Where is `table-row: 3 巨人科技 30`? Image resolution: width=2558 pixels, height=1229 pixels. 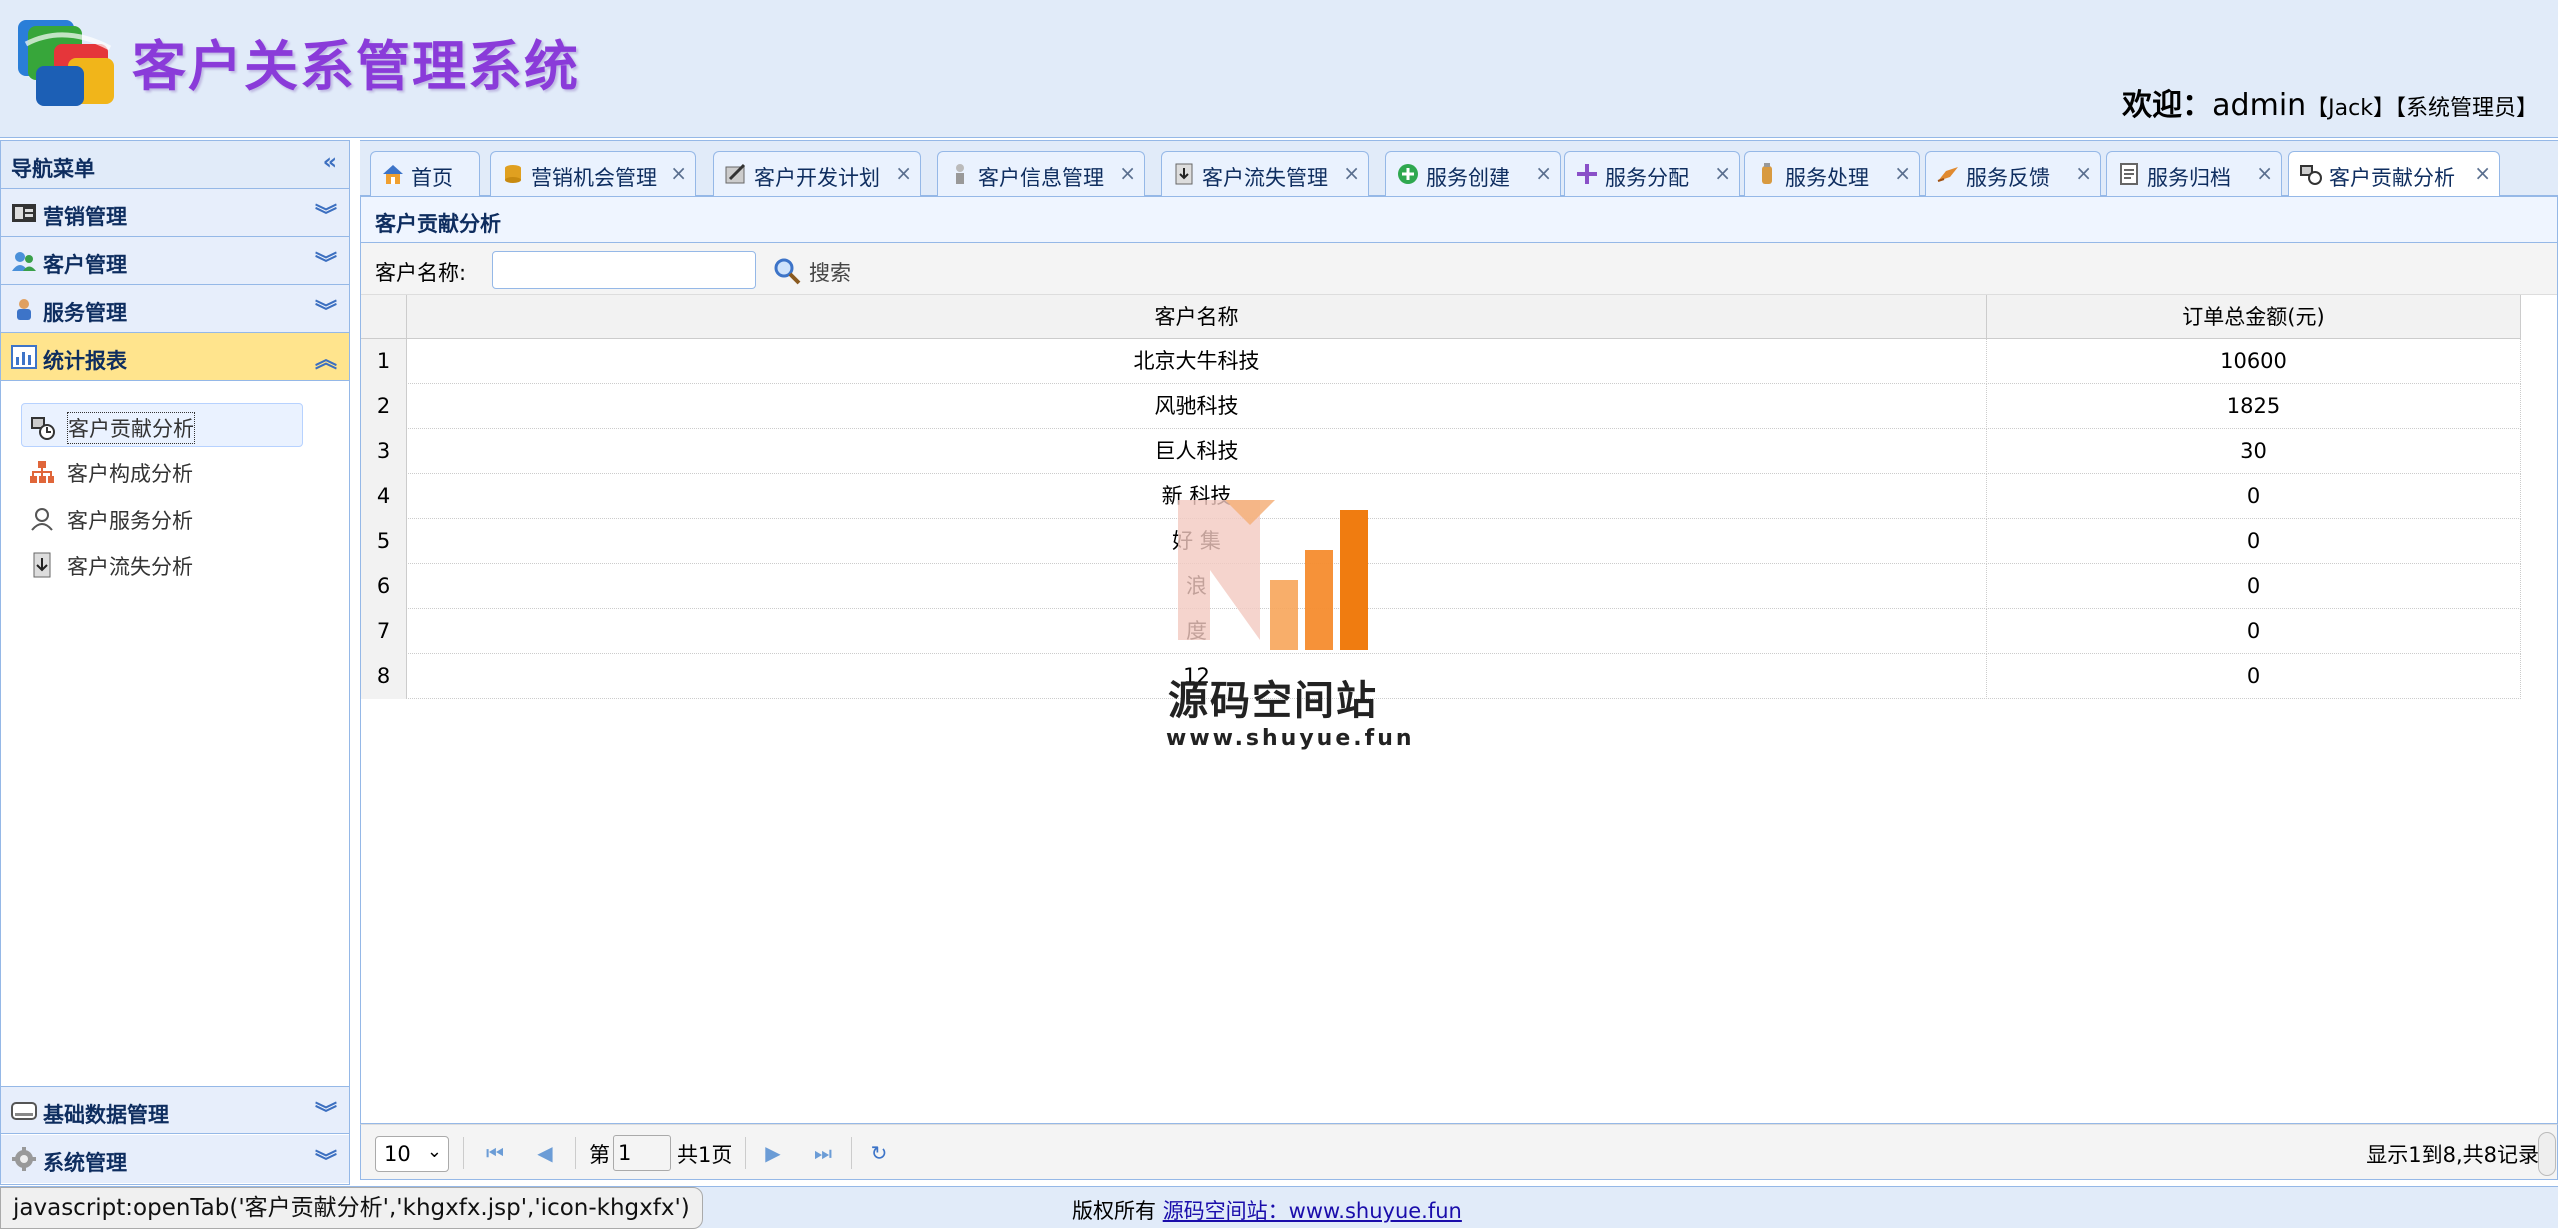
table-row: 3 巨人科技 30 is located at coordinates (1441, 451).